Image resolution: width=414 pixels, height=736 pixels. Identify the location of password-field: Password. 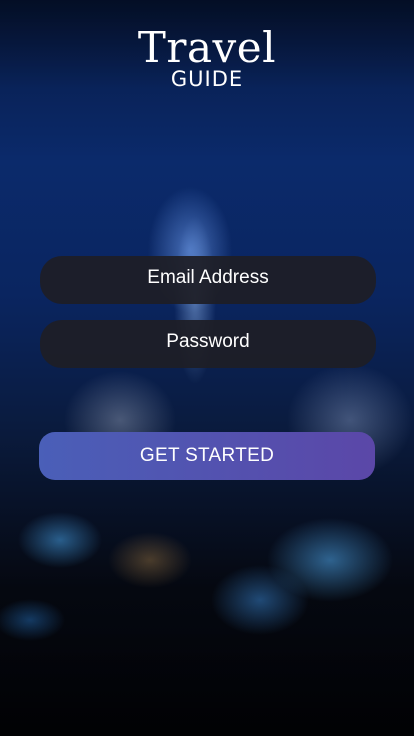
(208, 344).